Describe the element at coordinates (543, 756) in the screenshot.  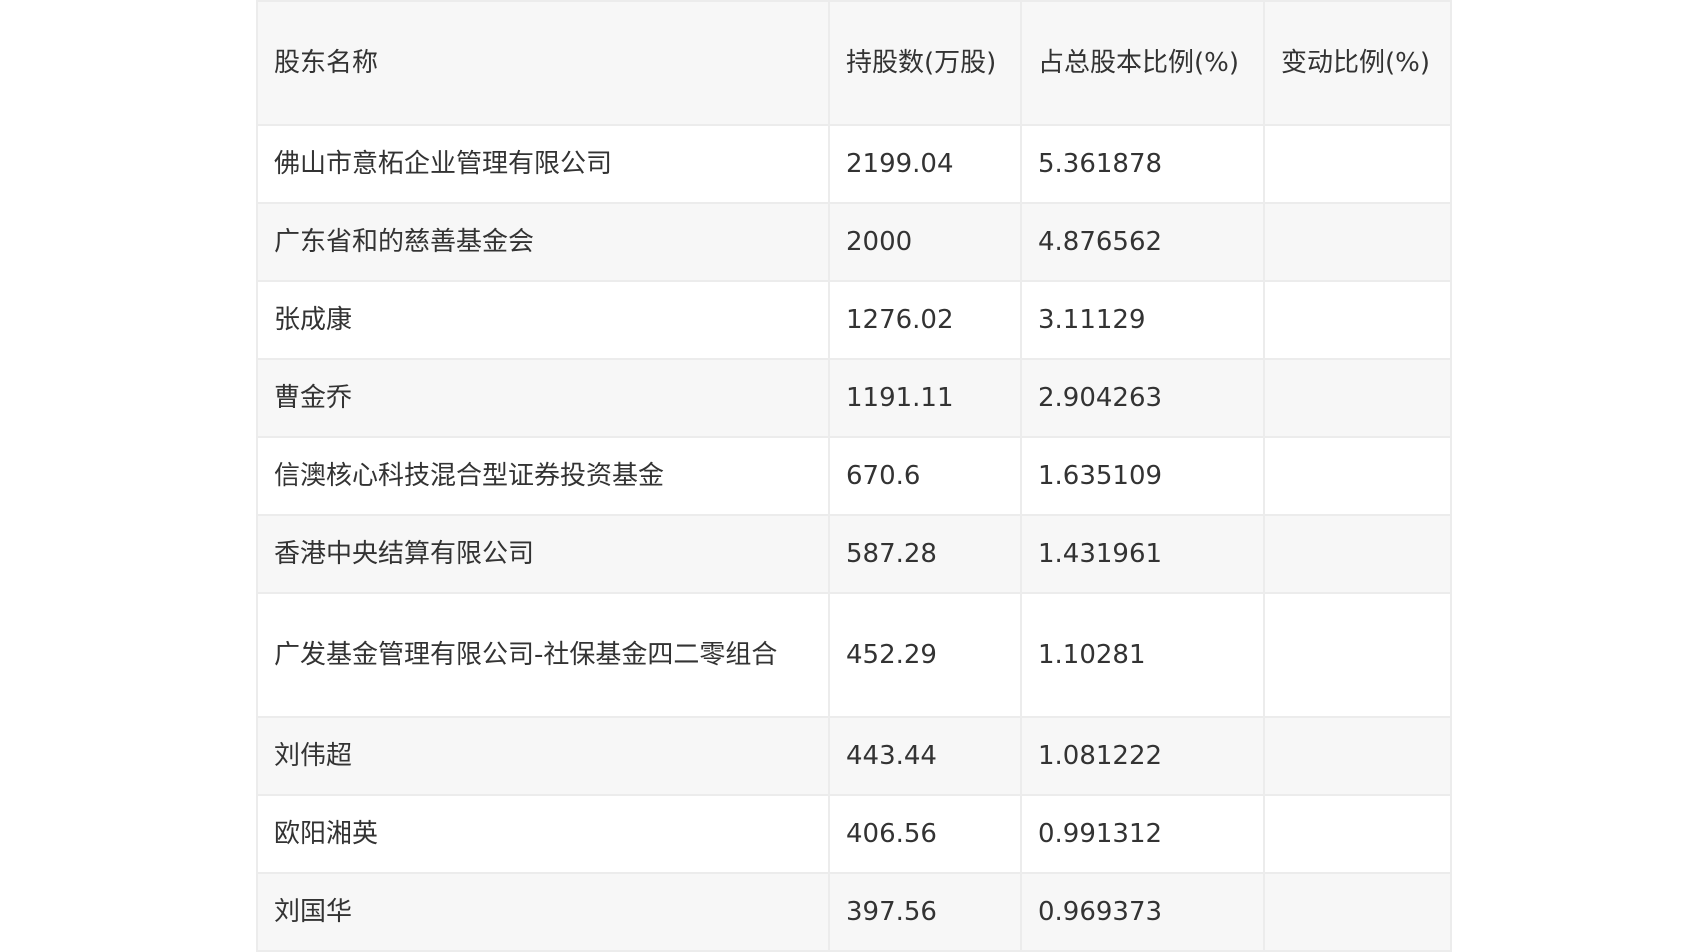
I see `cell-shareholder-name: 刘伟超` at that location.